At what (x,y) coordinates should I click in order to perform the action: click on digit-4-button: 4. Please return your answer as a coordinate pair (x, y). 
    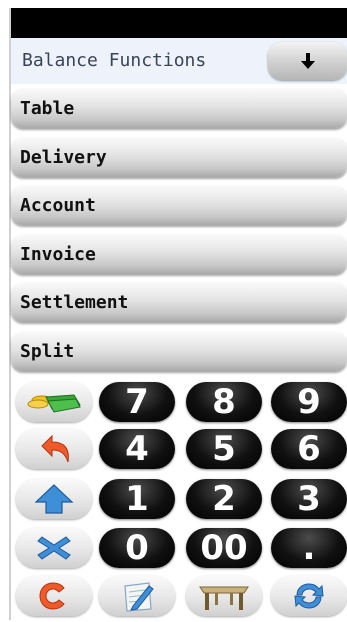
    Looking at the image, I should click on (137, 449).